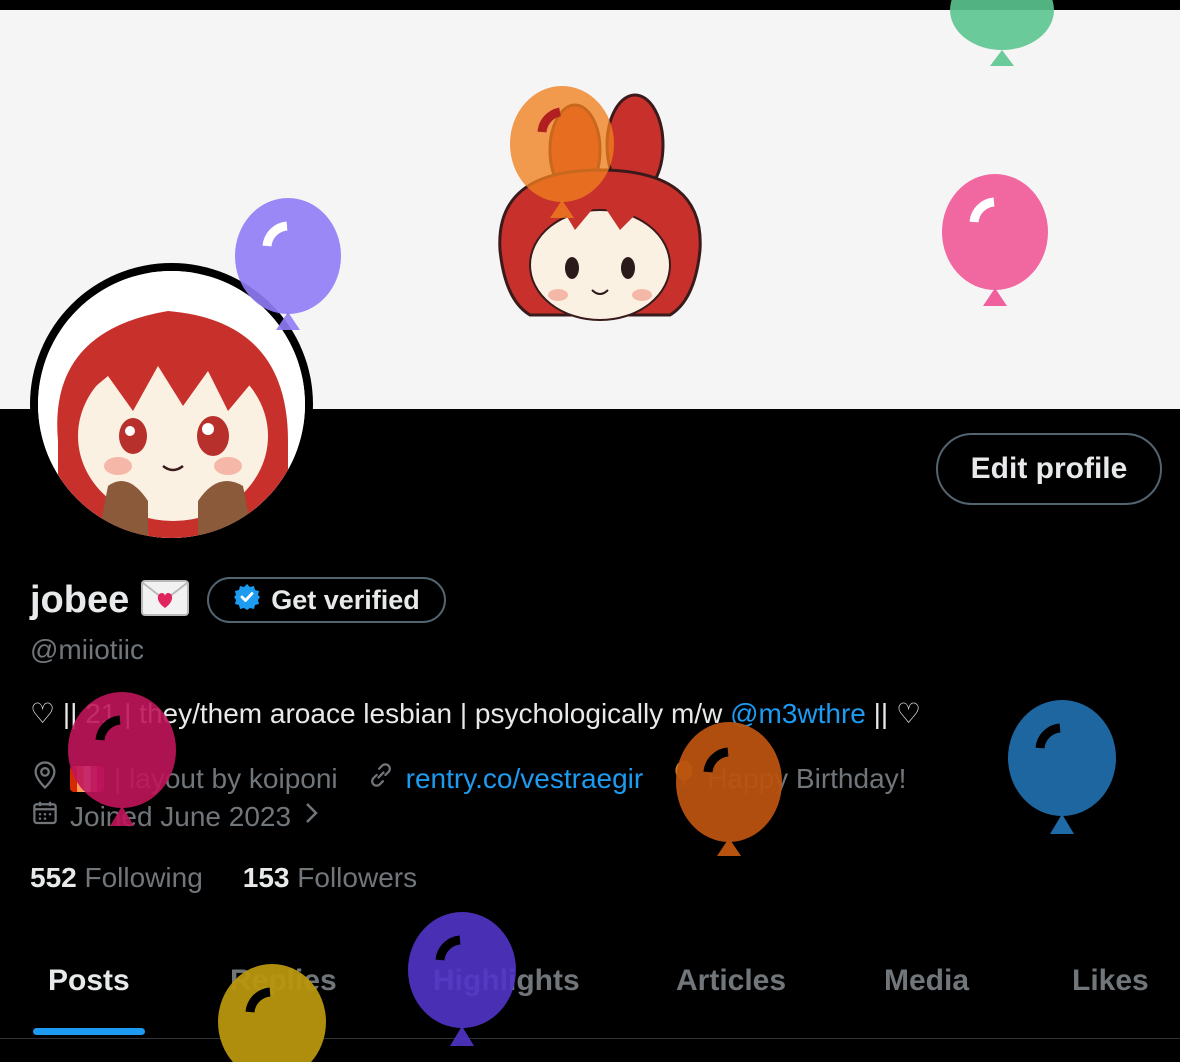 Image resolution: width=1180 pixels, height=1062 pixels. What do you see at coordinates (1002, 33) in the screenshot?
I see `balloon-green` at bounding box center [1002, 33].